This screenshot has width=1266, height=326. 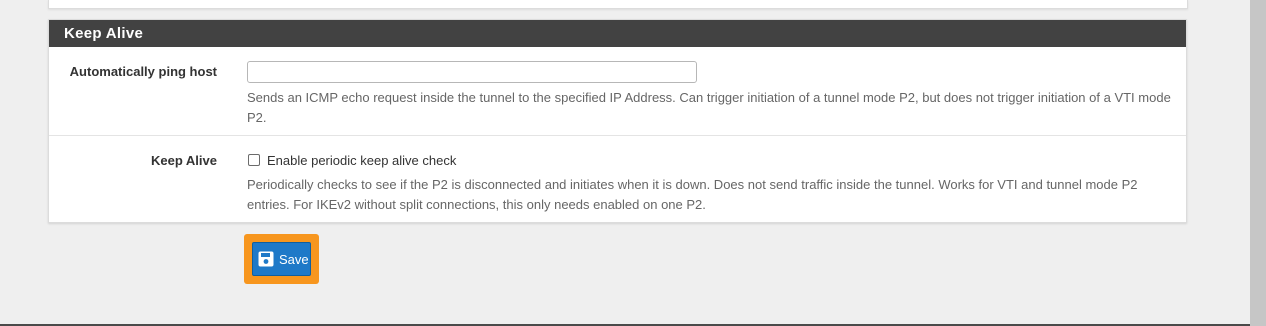 I want to click on save-button-label: Save, so click(x=294, y=259).